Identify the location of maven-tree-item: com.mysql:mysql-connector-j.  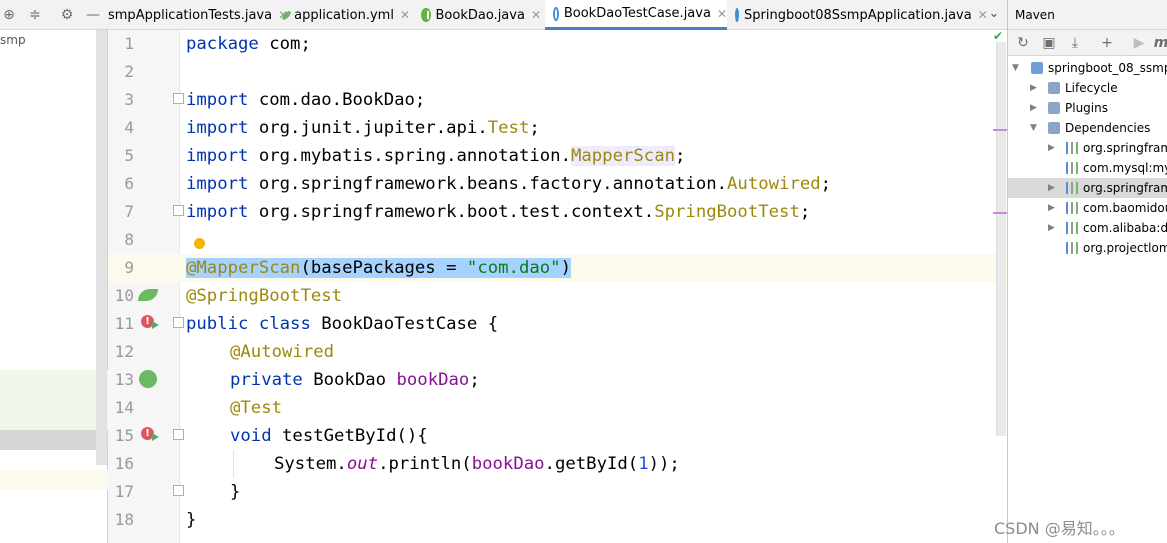
(1087, 168).